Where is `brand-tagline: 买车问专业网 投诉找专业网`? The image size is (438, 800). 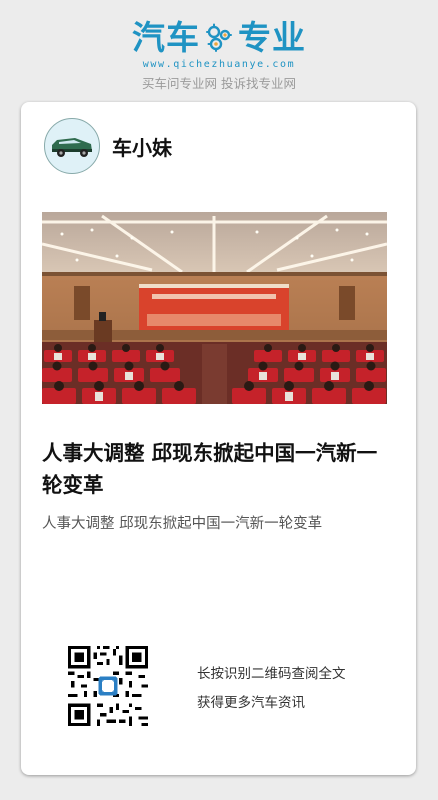 brand-tagline: 买车问专业网 投诉找专业网 is located at coordinates (219, 83).